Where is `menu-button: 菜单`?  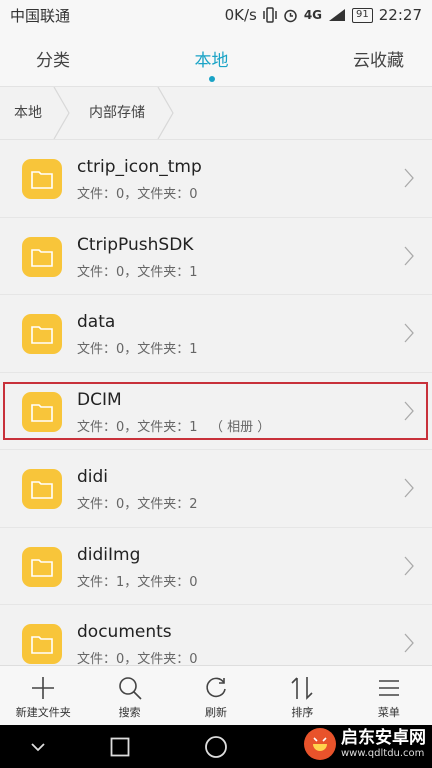
menu-button: 菜单 is located at coordinates (389, 695).